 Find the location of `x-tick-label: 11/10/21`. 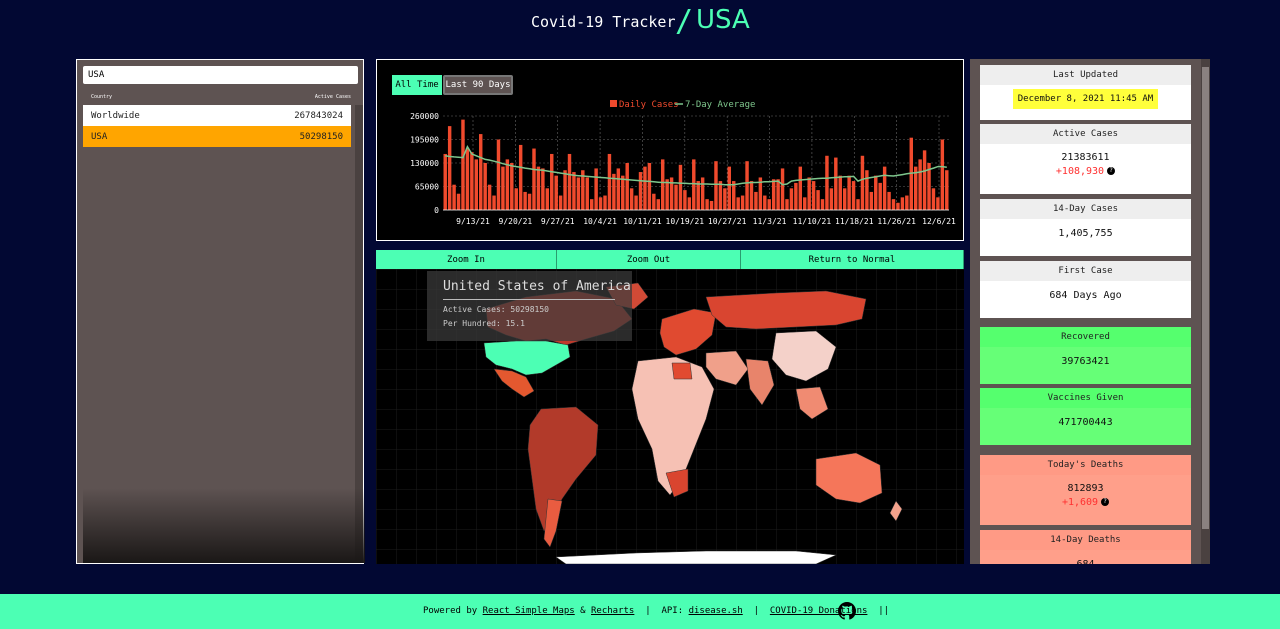

x-tick-label: 11/10/21 is located at coordinates (812, 221).